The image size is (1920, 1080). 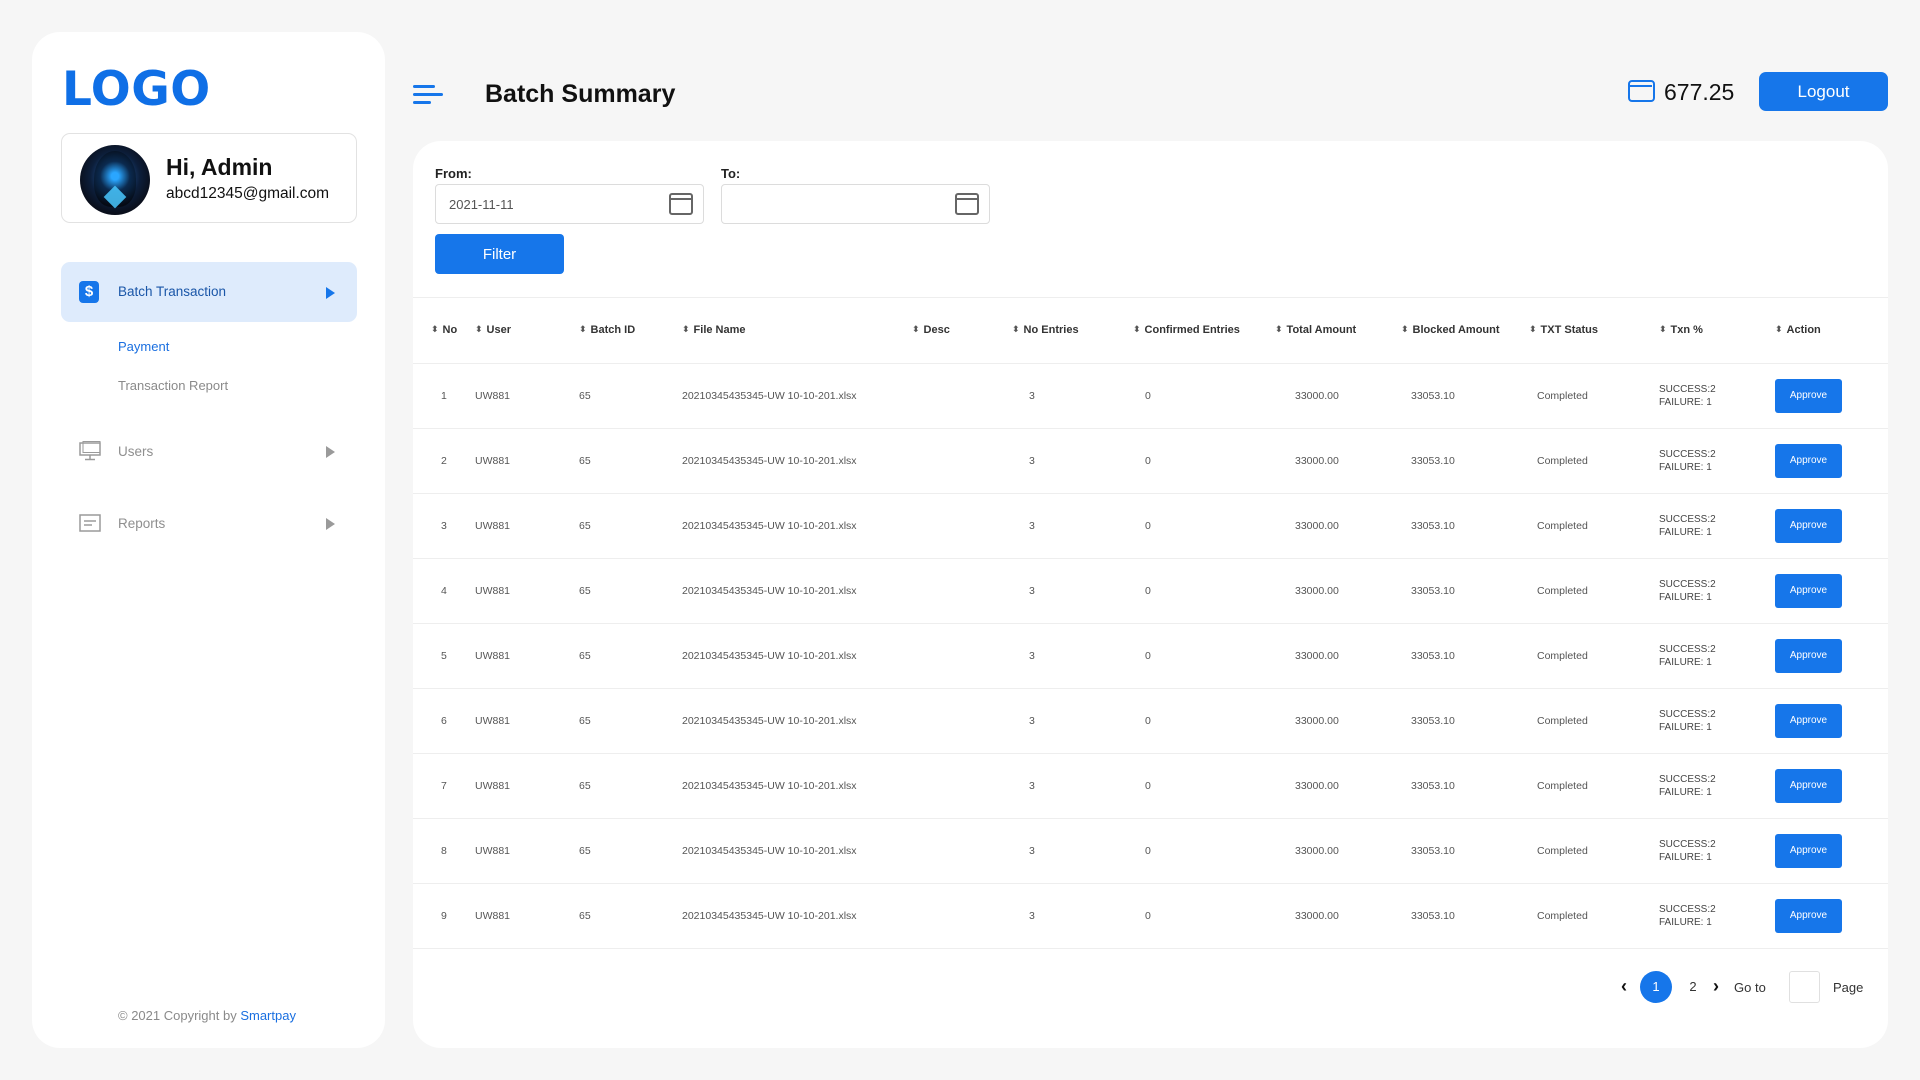 What do you see at coordinates (136, 89) in the screenshot?
I see `logo: LOGO` at bounding box center [136, 89].